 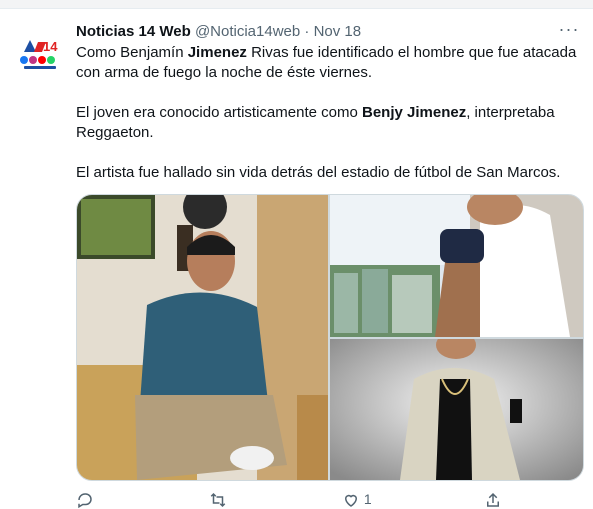 I want to click on timeline-divider, so click(x=296, y=4).